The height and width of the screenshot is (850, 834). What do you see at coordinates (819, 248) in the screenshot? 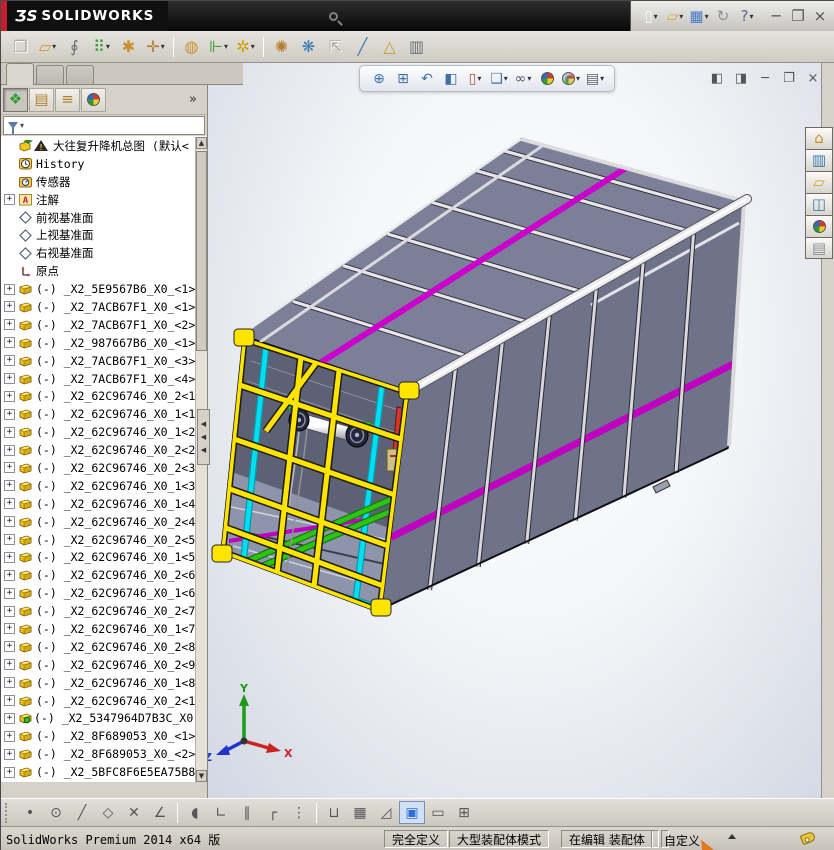
I see `custom-properties-button: ▤▾` at bounding box center [819, 248].